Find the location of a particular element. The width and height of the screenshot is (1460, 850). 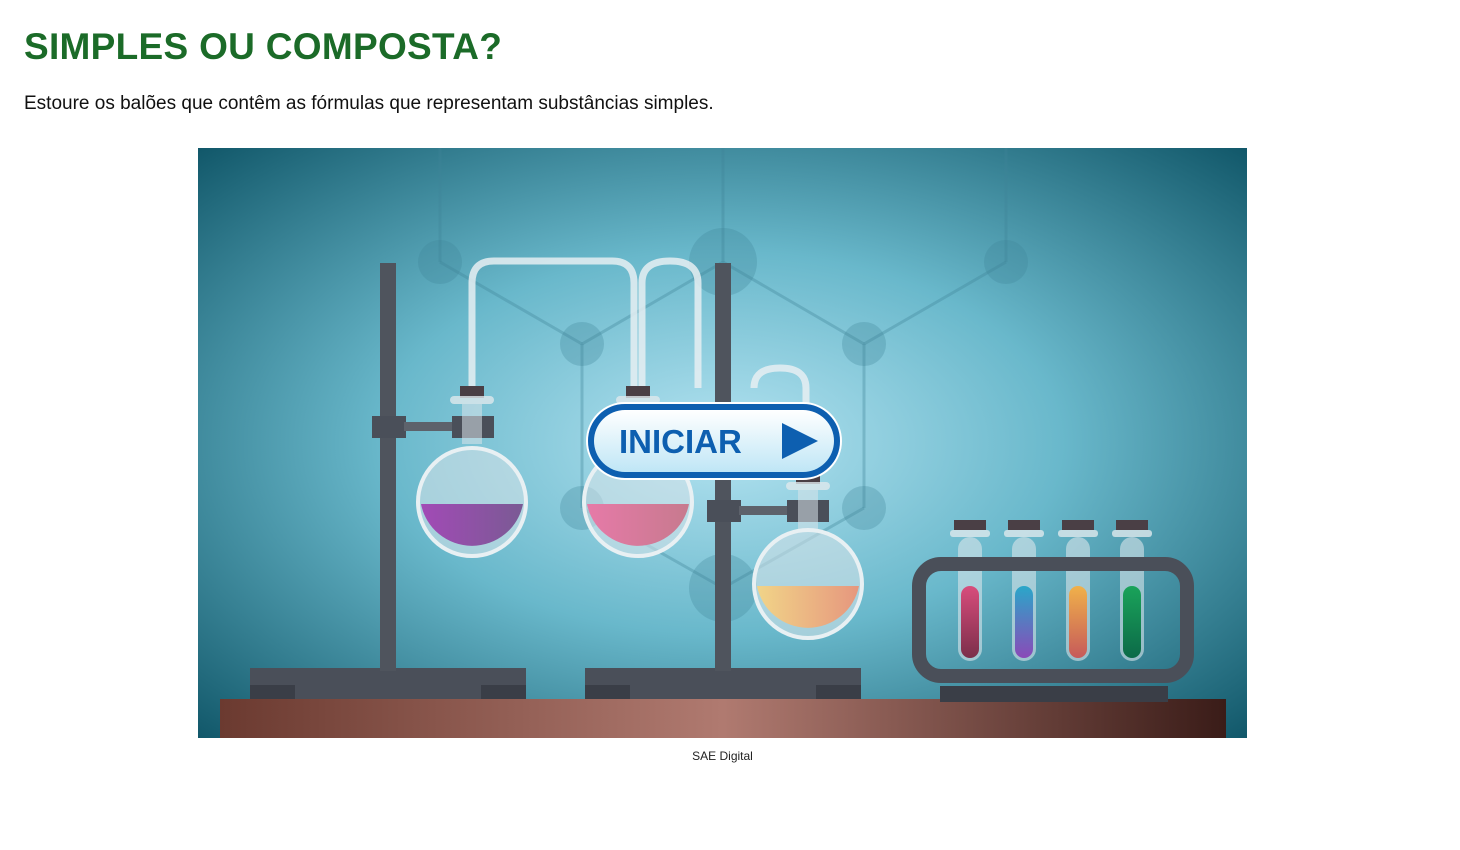

start-button-label: INICIAR is located at coordinates (680, 441).